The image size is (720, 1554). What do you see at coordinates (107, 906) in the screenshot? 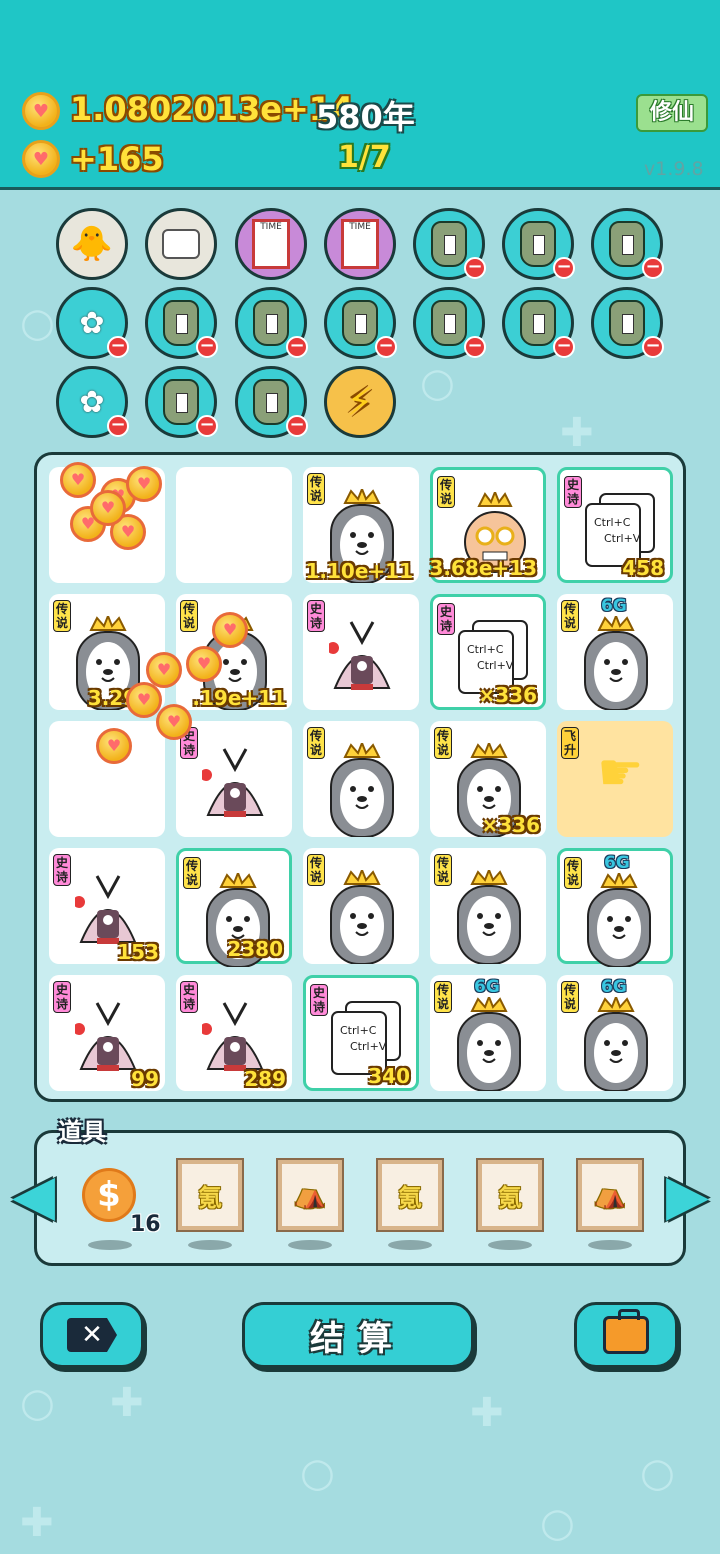
I see `board-cell: 史诗 153` at bounding box center [107, 906].